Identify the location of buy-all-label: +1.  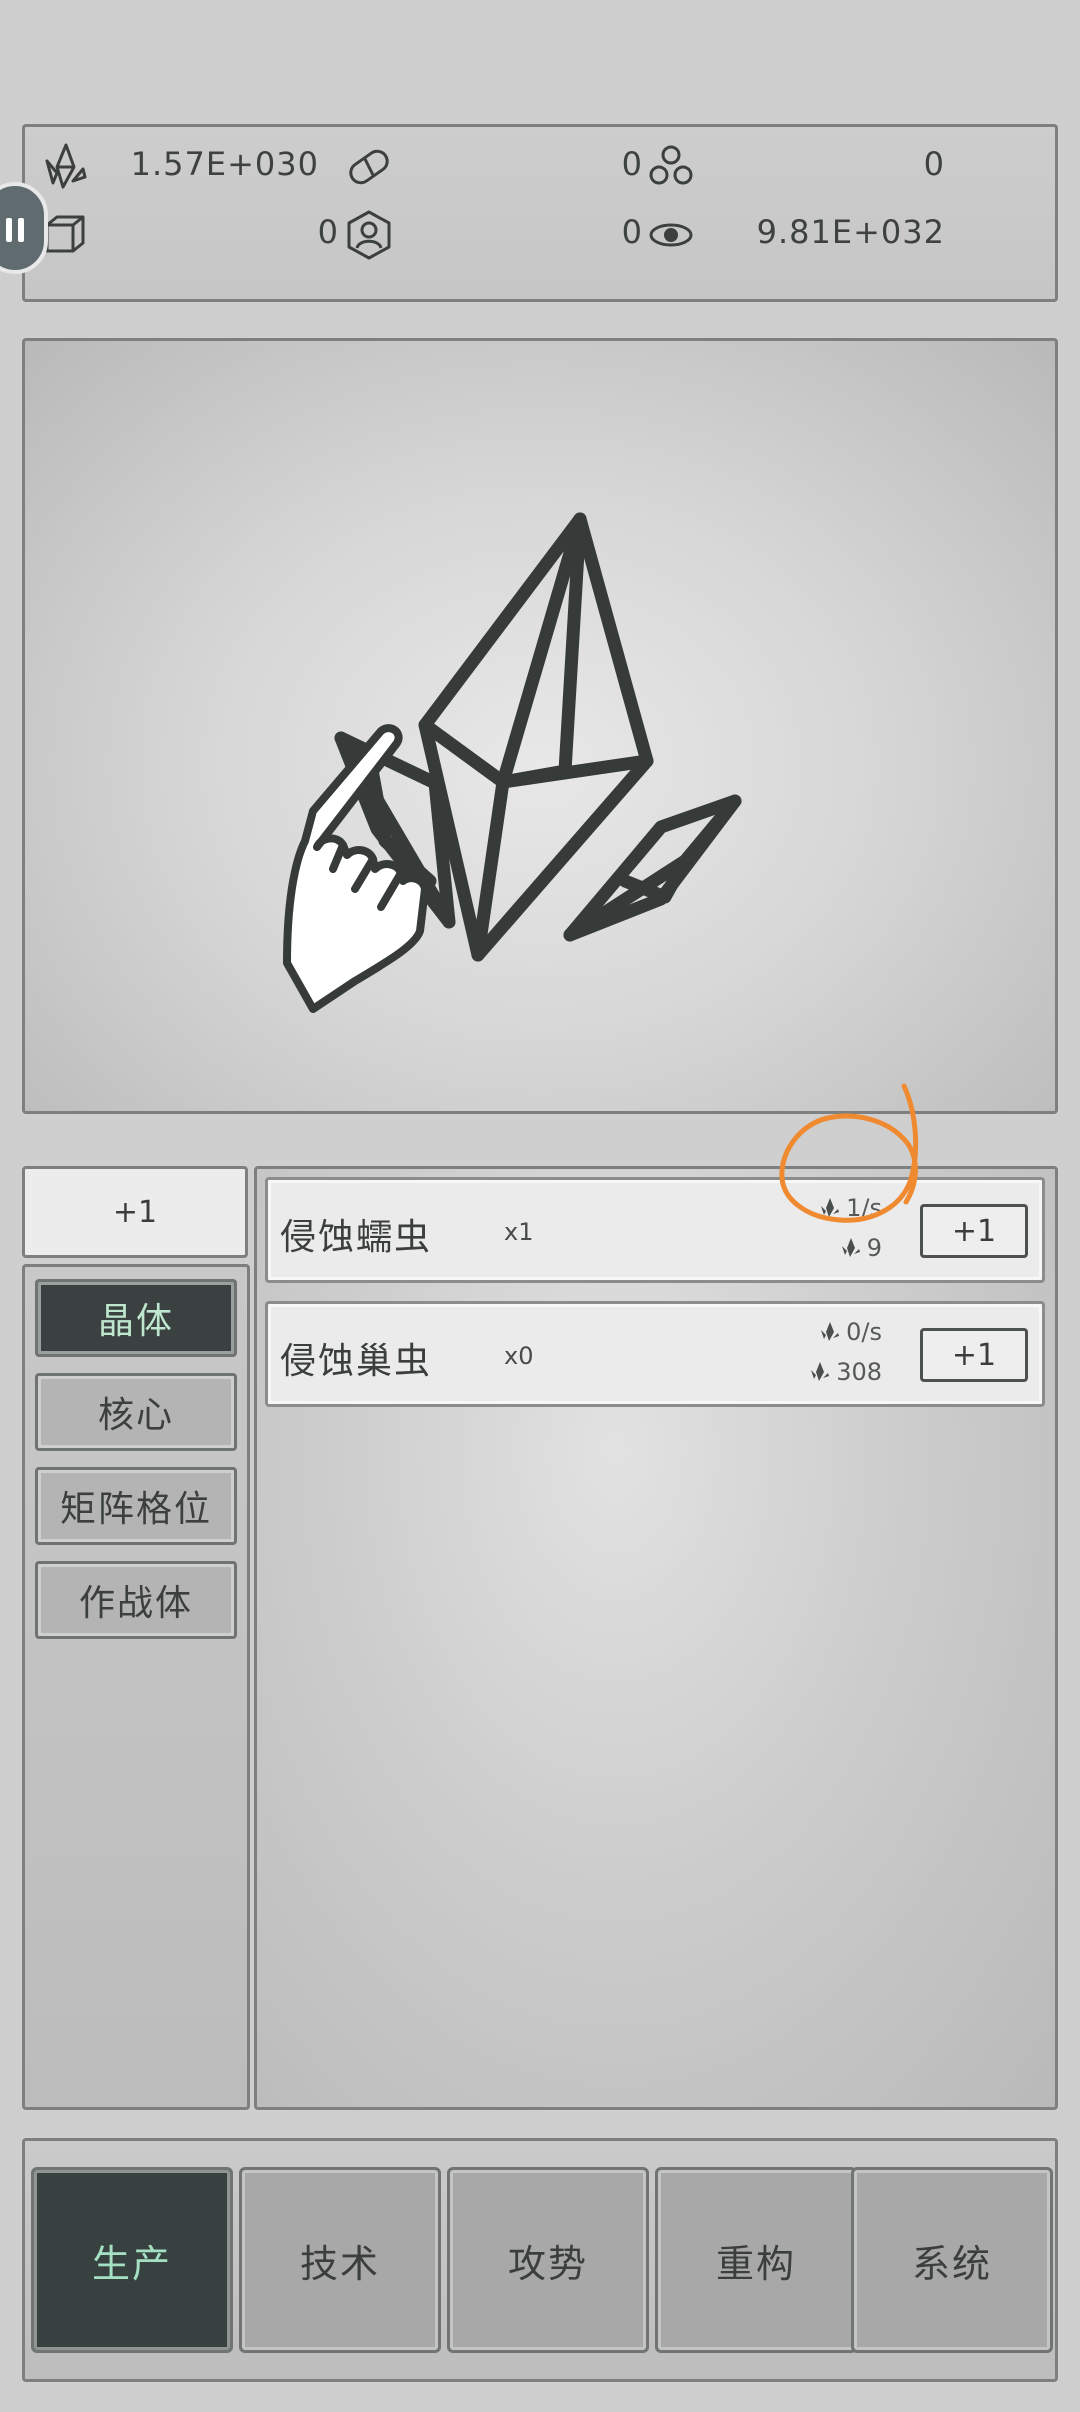
(135, 1212).